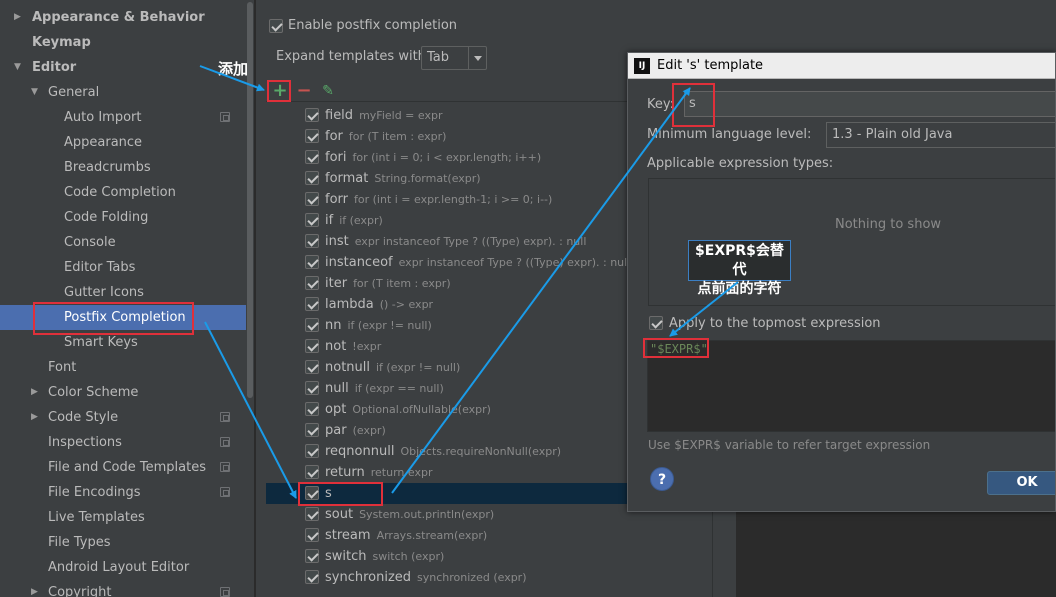 The image size is (1056, 597). Describe the element at coordinates (123, 142) in the screenshot. I see `sidebar-item: Appearance` at that location.